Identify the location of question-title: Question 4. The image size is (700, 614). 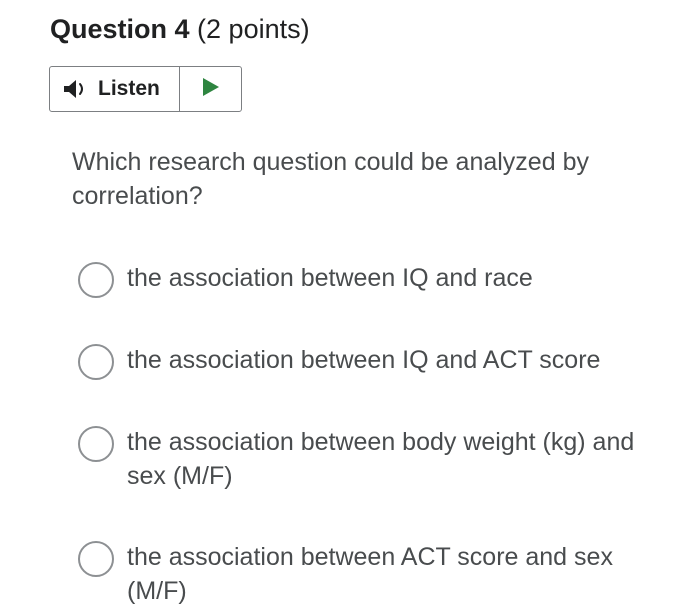
(120, 29).